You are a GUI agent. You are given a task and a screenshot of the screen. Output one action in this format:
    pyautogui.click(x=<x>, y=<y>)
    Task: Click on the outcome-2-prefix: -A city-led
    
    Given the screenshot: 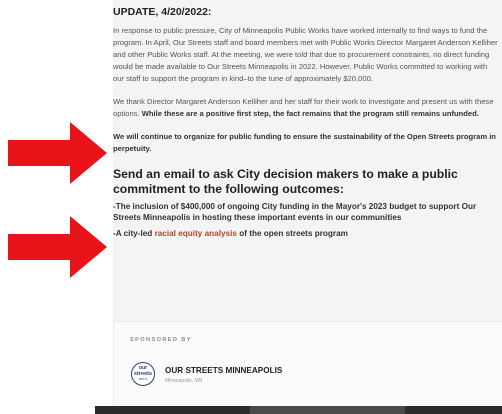 What is the action you would take?
    pyautogui.click(x=133, y=233)
    